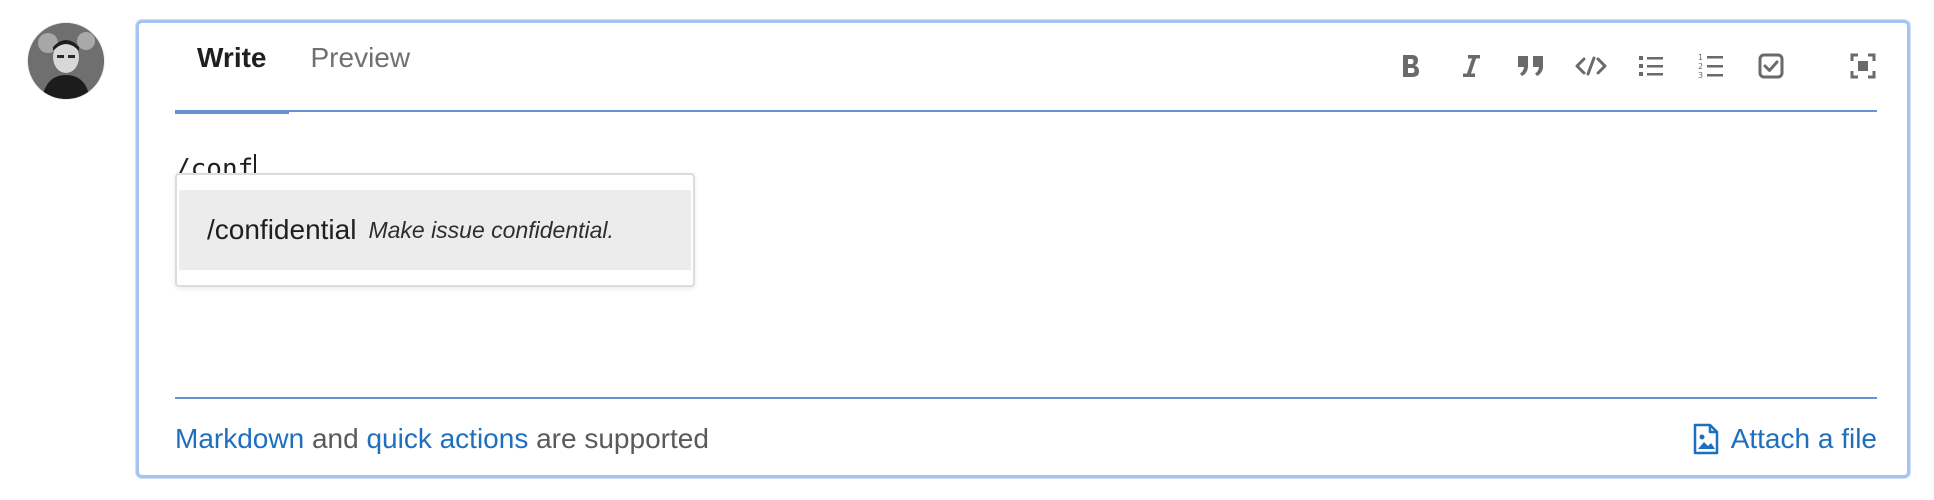 The height and width of the screenshot is (500, 1934). I want to click on italic-button, so click(1471, 66).